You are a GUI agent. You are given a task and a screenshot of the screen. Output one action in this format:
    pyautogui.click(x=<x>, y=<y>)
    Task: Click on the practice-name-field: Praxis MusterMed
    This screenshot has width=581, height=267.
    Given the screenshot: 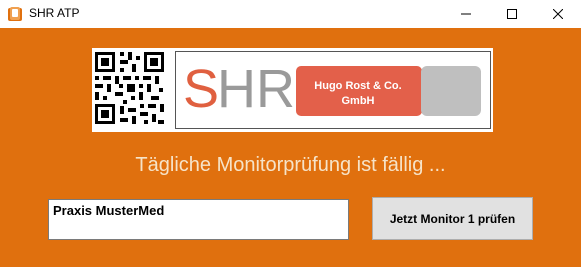 What is the action you would take?
    pyautogui.click(x=198, y=219)
    